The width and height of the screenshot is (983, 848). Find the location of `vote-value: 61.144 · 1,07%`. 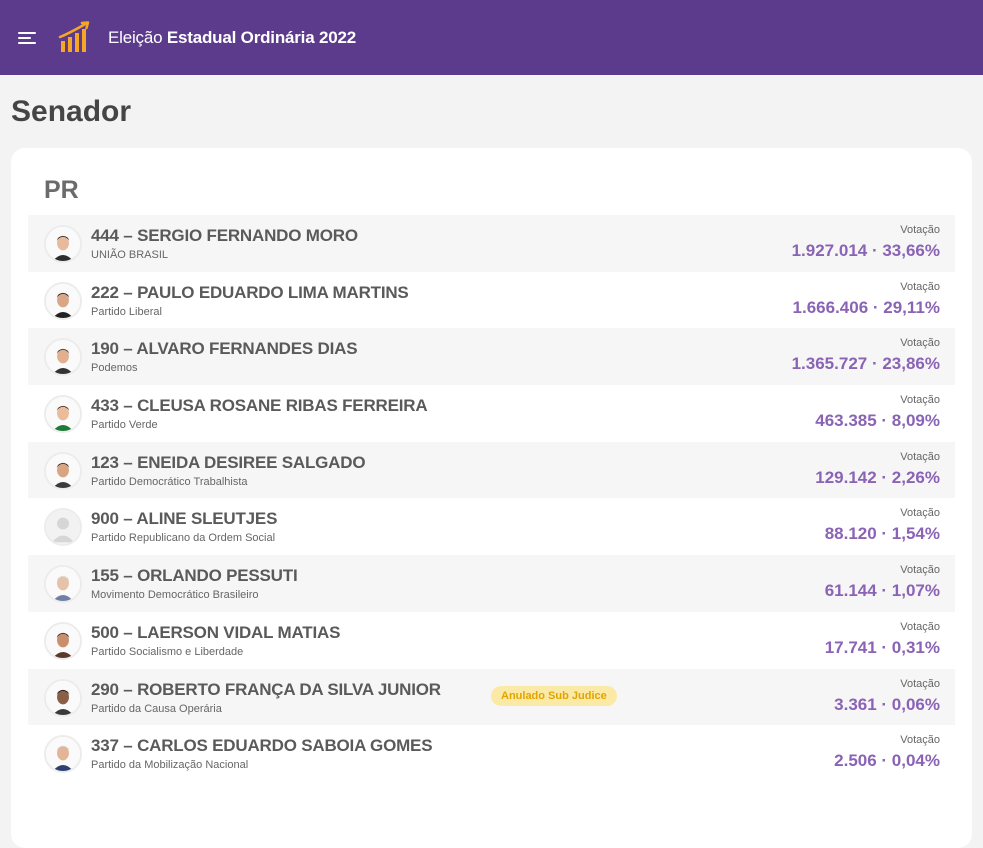

vote-value: 61.144 · 1,07% is located at coordinates (882, 591).